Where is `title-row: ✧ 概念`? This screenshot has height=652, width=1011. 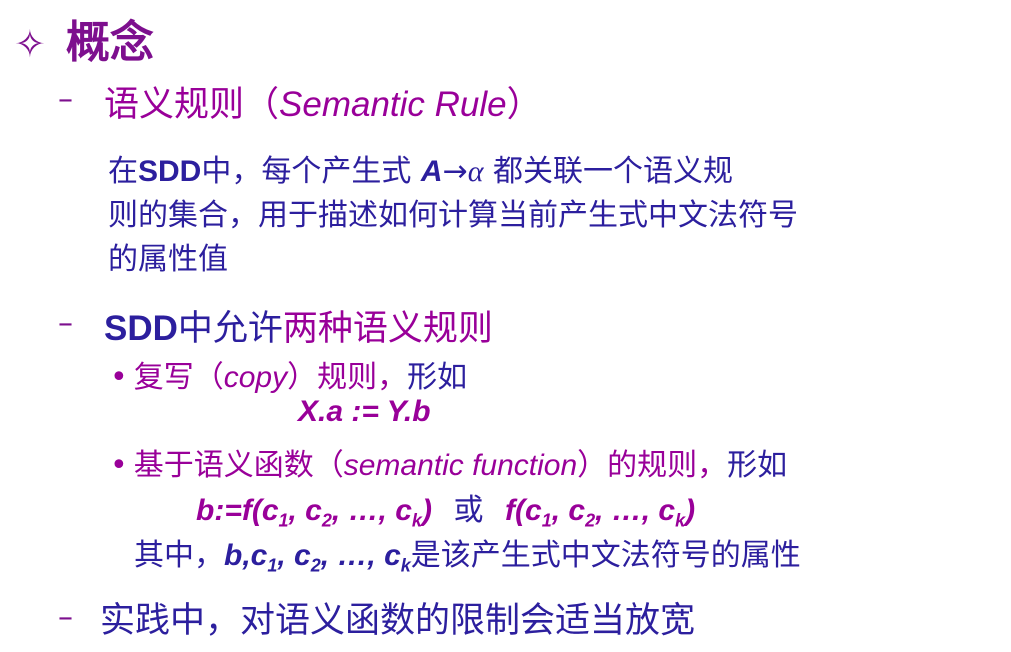 title-row: ✧ 概念 is located at coordinates (84, 38).